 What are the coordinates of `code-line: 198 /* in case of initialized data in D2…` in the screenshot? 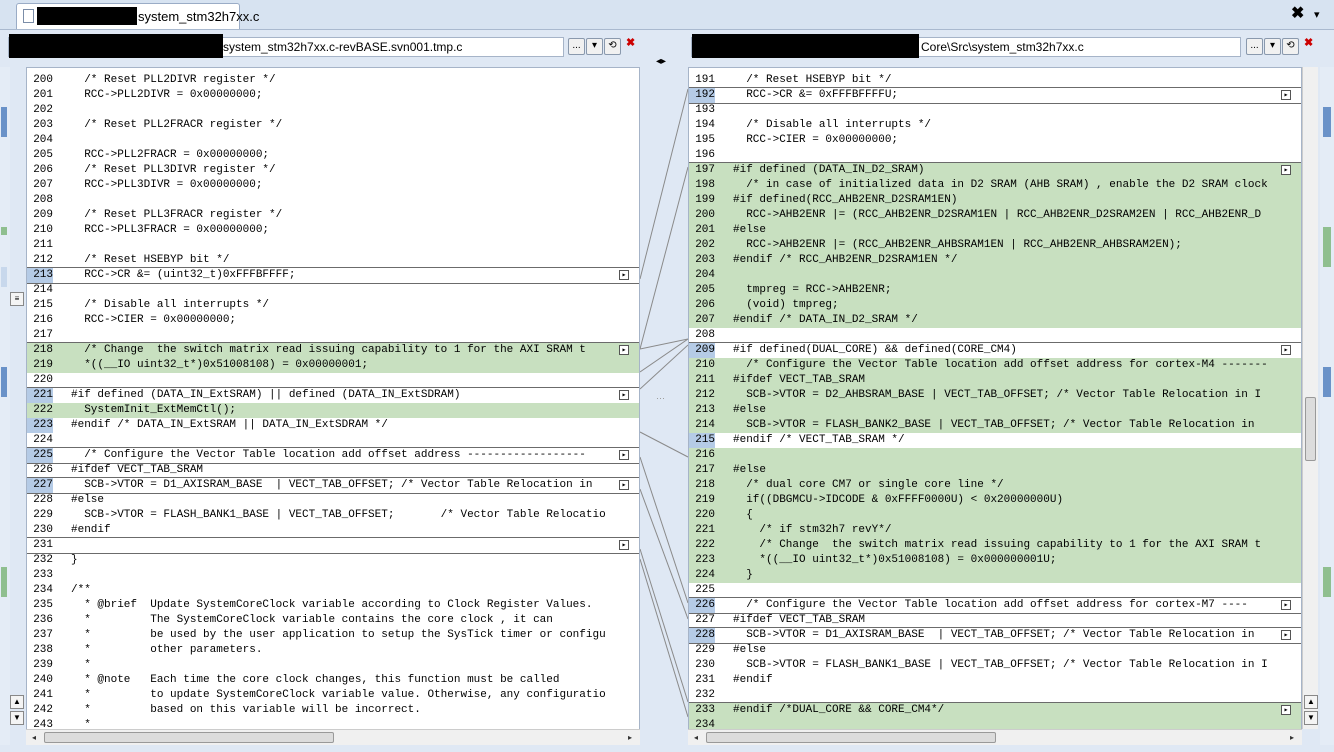 It's located at (995, 185).